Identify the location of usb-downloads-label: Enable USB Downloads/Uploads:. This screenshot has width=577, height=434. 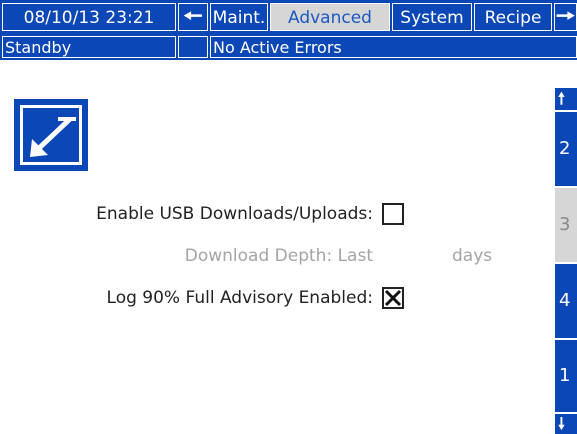
(234, 214).